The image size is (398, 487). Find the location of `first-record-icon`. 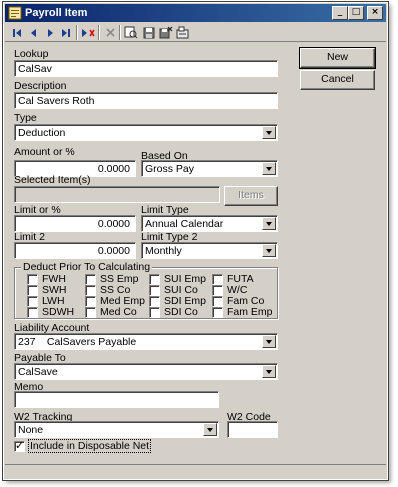

first-record-icon is located at coordinates (17, 32).